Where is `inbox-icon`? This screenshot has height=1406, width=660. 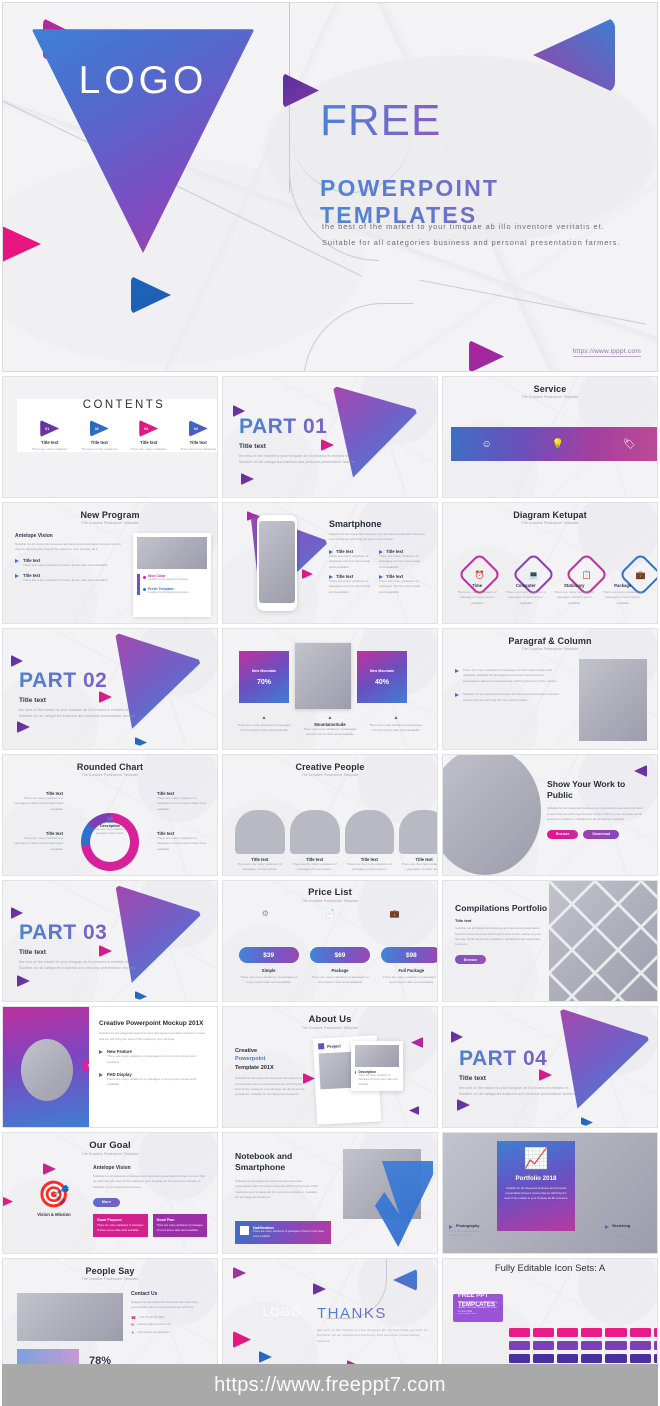
inbox-icon is located at coordinates (568, 1332).